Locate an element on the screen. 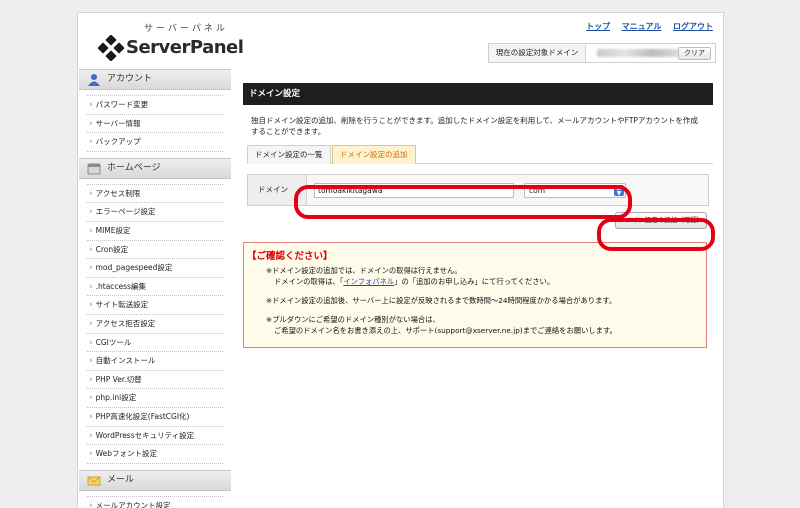 This screenshot has height=508, width=800. notice-text: ドメインの取得は、「 is located at coordinates (309, 281).